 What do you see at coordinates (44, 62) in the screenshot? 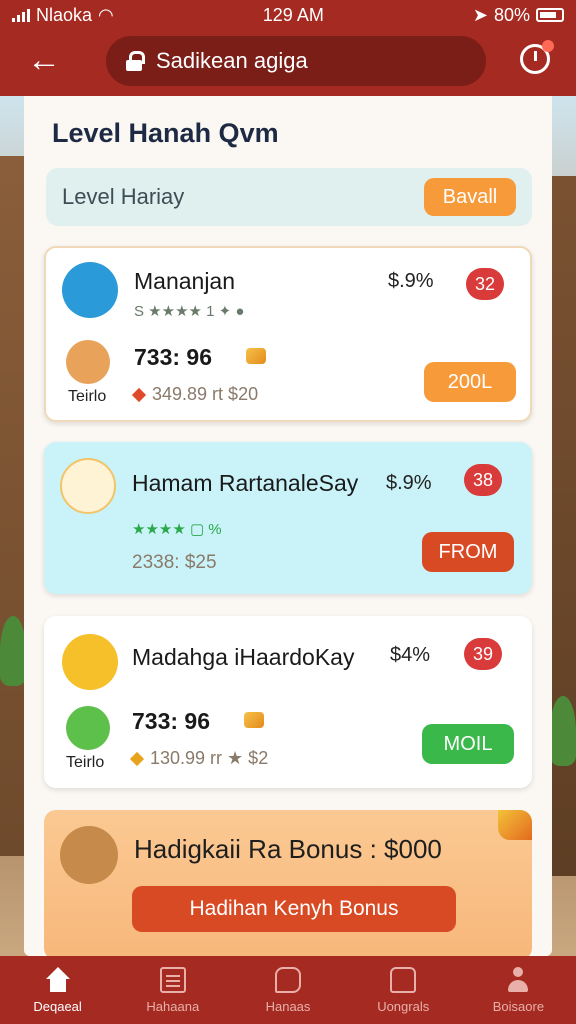
I see `back-arrow-icon: ←` at bounding box center [44, 62].